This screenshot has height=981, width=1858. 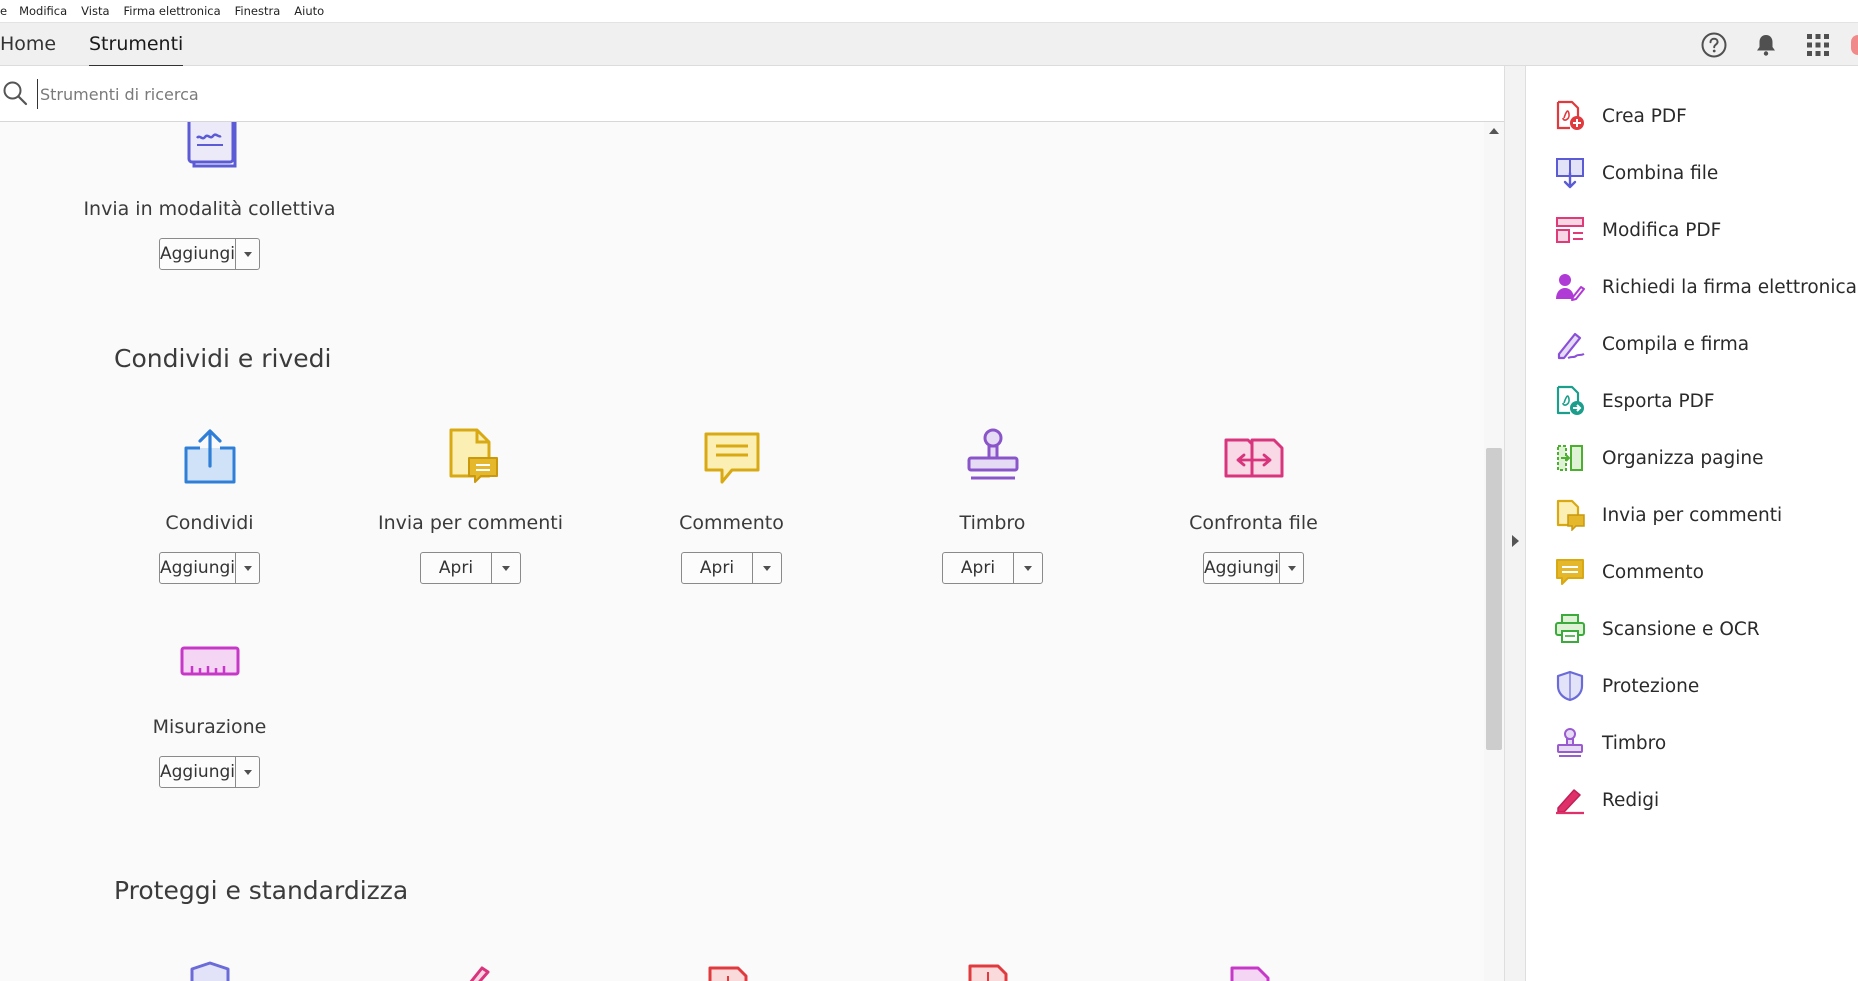 What do you see at coordinates (1253, 458) in the screenshot?
I see `compare-files-icon` at bounding box center [1253, 458].